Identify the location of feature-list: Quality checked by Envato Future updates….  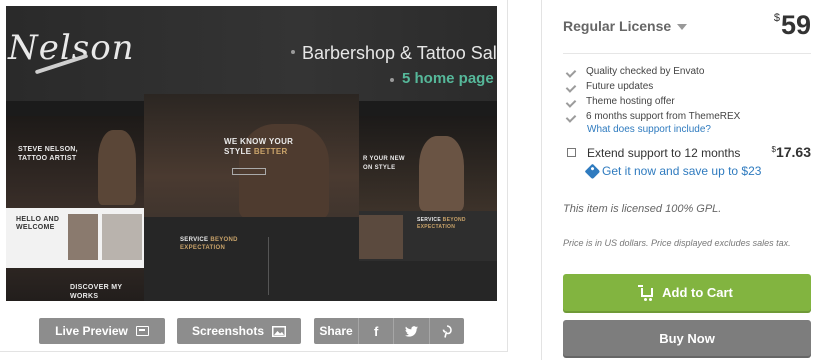
(653, 94).